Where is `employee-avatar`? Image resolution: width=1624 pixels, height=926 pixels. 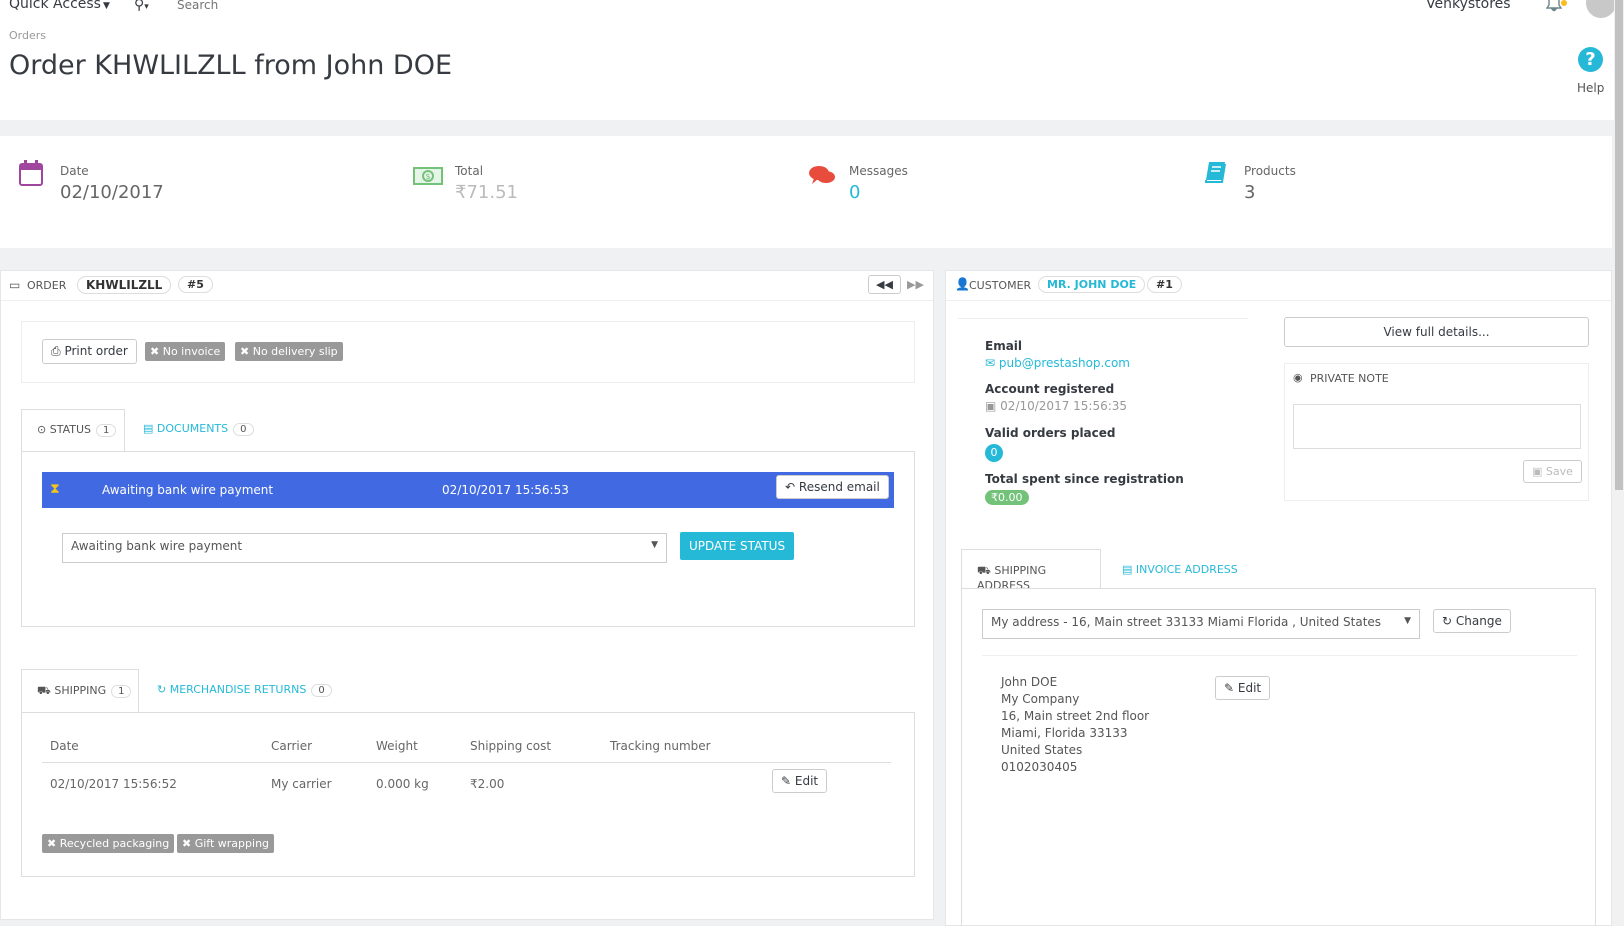
employee-avatar is located at coordinates (1601, 9).